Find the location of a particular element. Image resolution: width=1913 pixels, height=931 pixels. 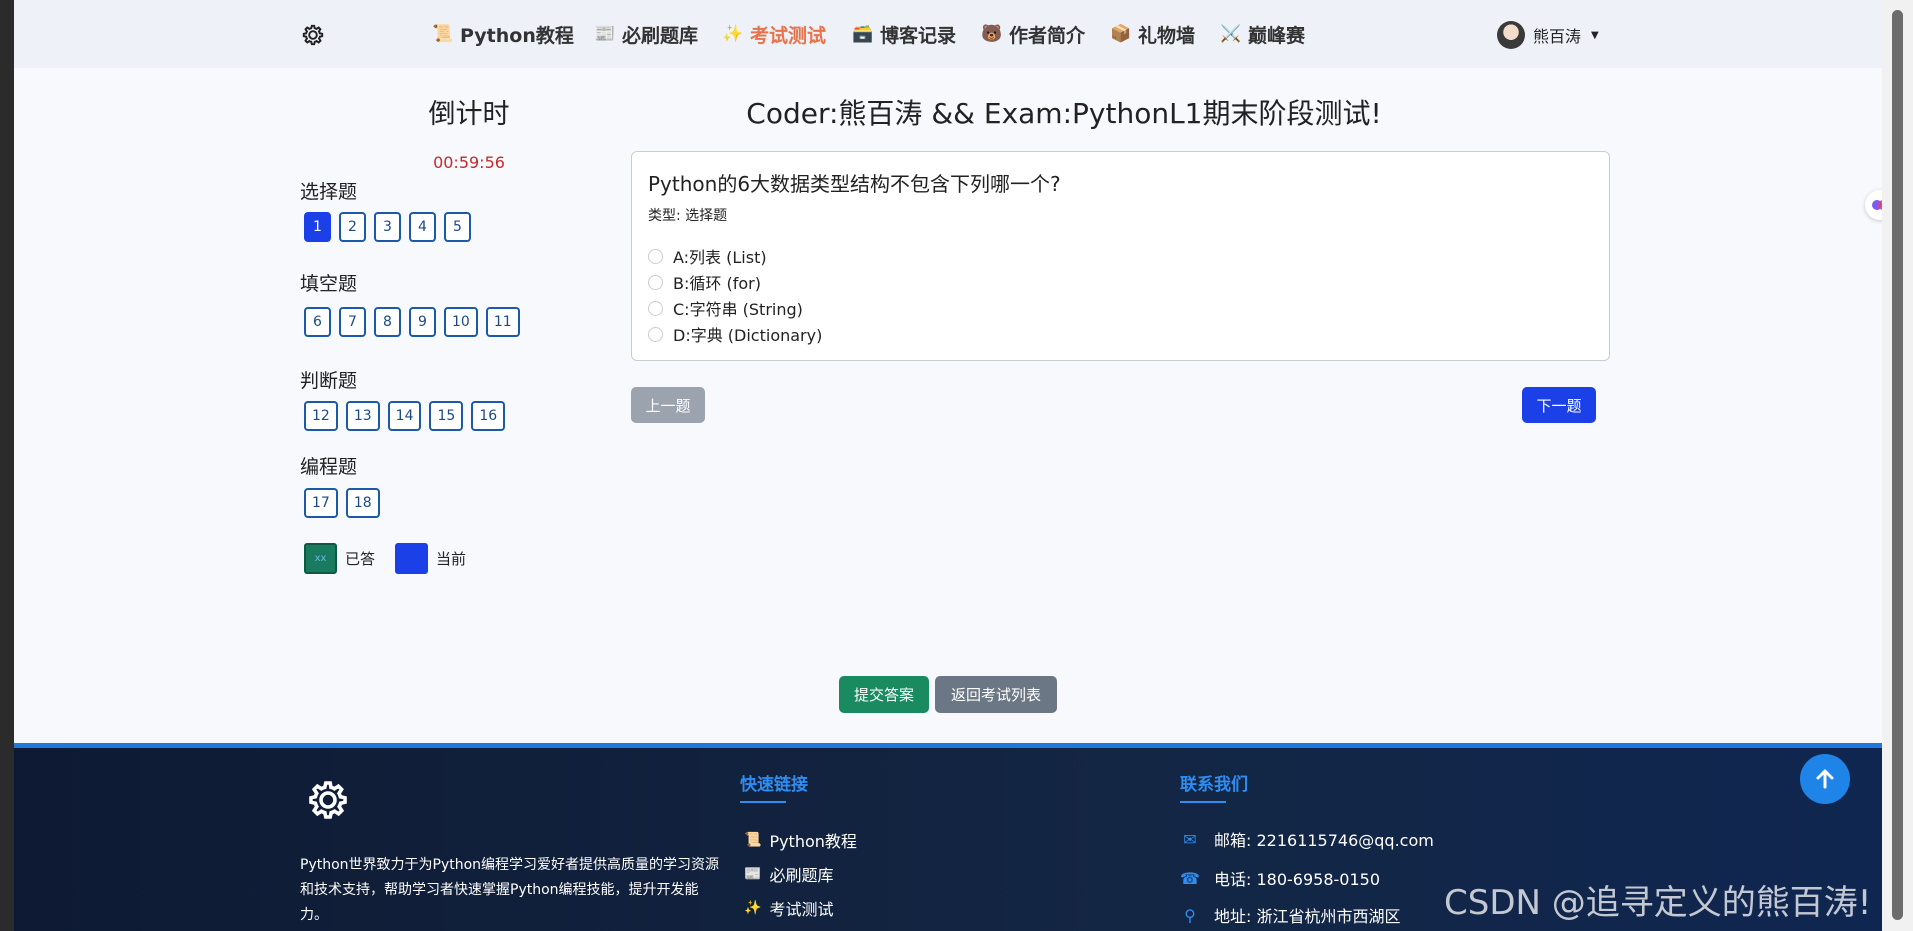

scrollbar-thumb is located at coordinates (1897, 465).